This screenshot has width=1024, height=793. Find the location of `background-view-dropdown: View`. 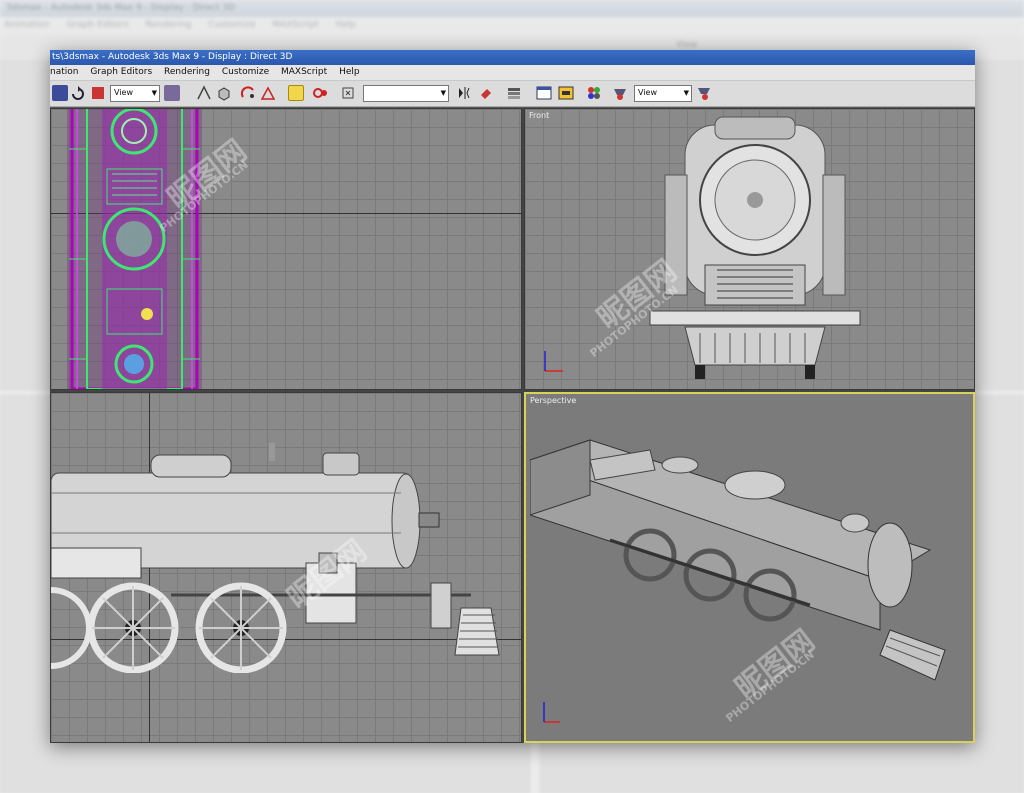

background-view-dropdown: View is located at coordinates (687, 45).